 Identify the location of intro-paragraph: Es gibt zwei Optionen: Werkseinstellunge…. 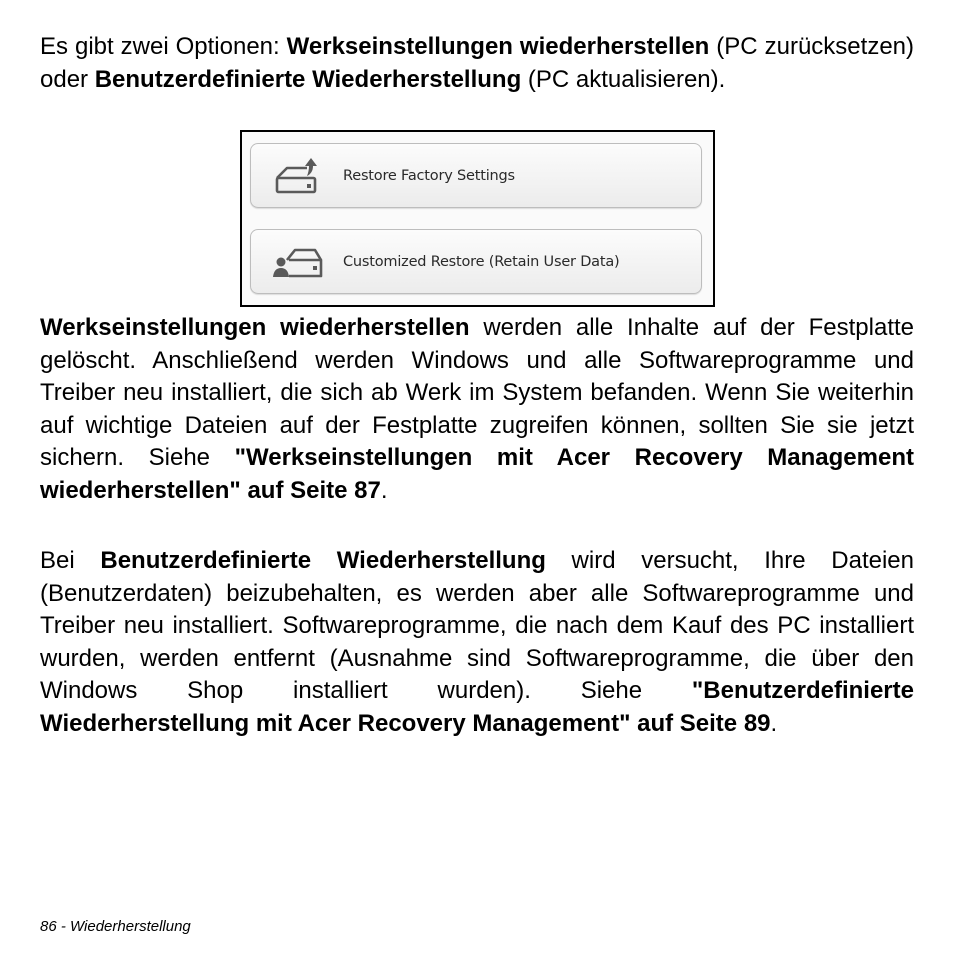
(477, 63).